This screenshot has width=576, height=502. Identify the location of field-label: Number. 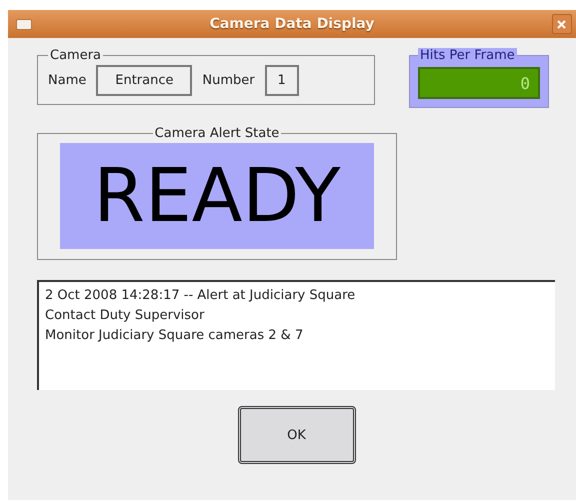
(228, 80).